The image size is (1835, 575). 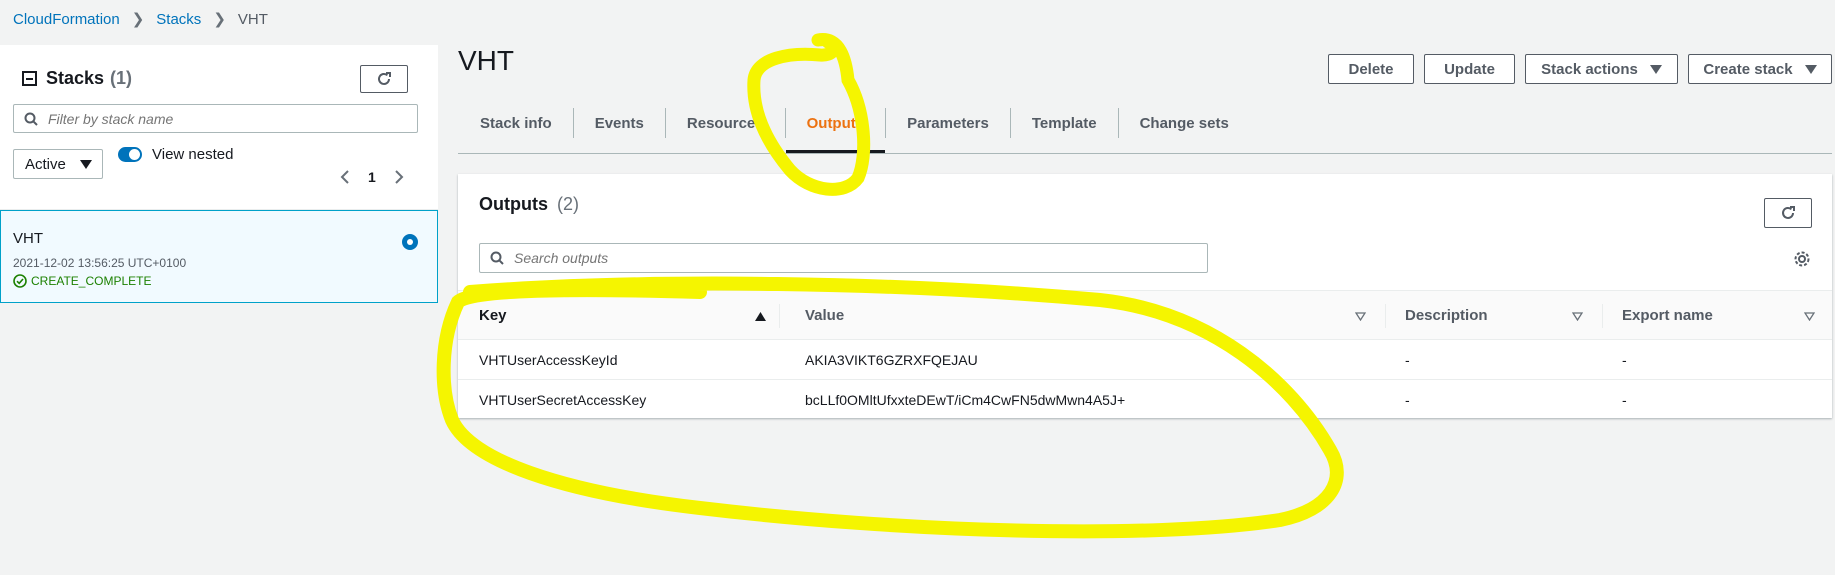 I want to click on stack-status: CREATE_COMPLETE, so click(x=82, y=281).